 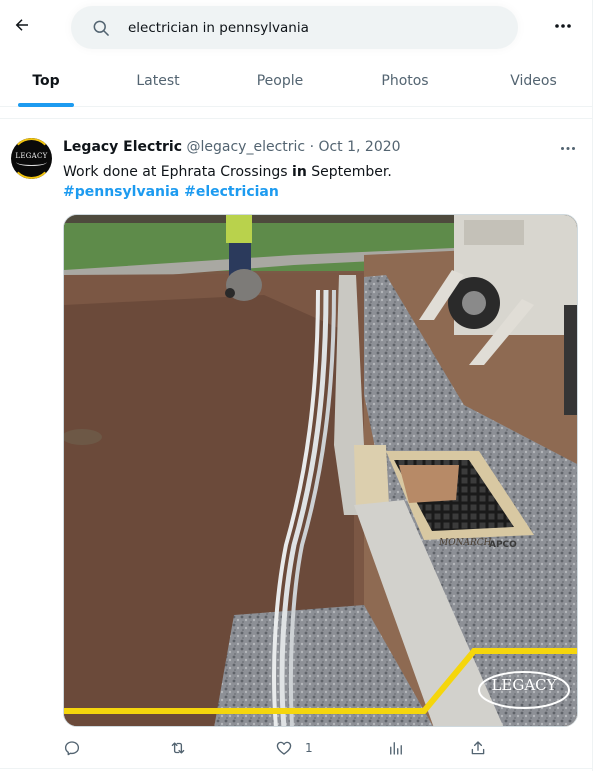 What do you see at coordinates (178, 748) in the screenshot?
I see `retweet-icon` at bounding box center [178, 748].